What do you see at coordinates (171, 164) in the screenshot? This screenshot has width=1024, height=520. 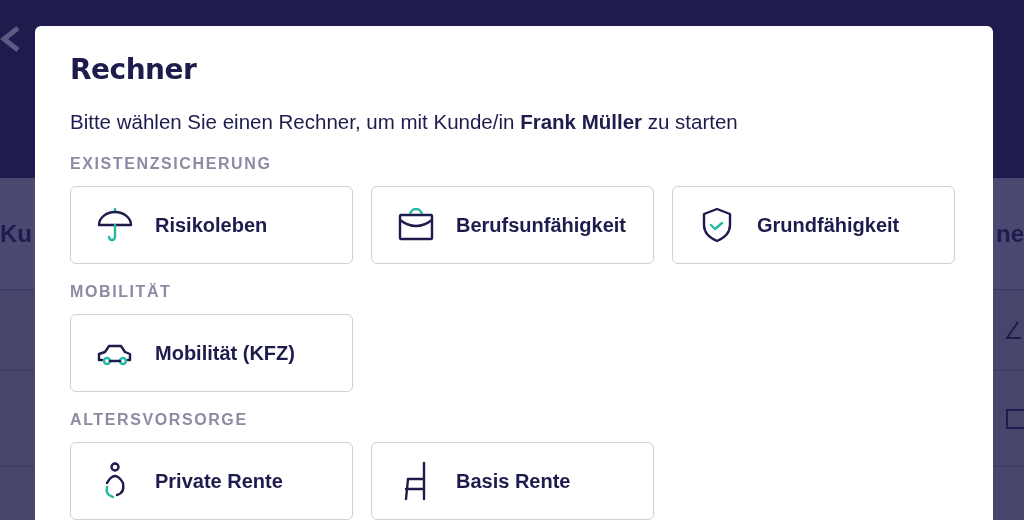 I see `section-heading: EXISTENZSICHERUNG` at bounding box center [171, 164].